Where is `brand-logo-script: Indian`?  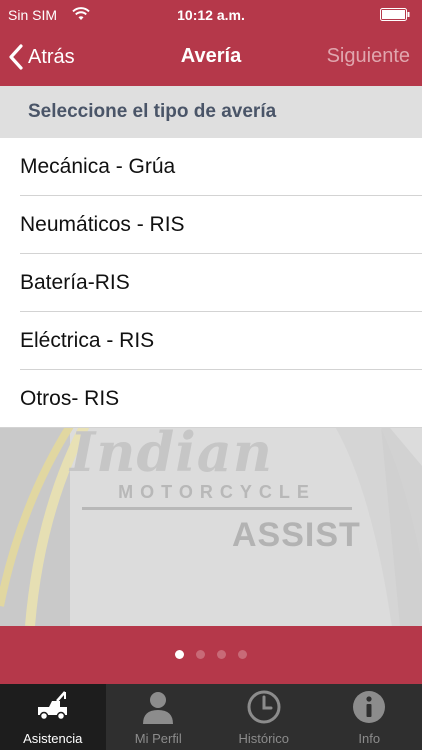
brand-logo-script: Indian is located at coordinates (172, 452).